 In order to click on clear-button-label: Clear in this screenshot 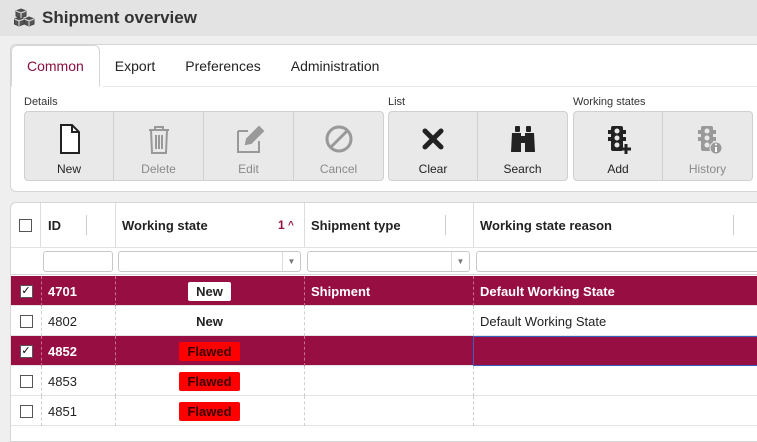, I will do `click(433, 169)`.